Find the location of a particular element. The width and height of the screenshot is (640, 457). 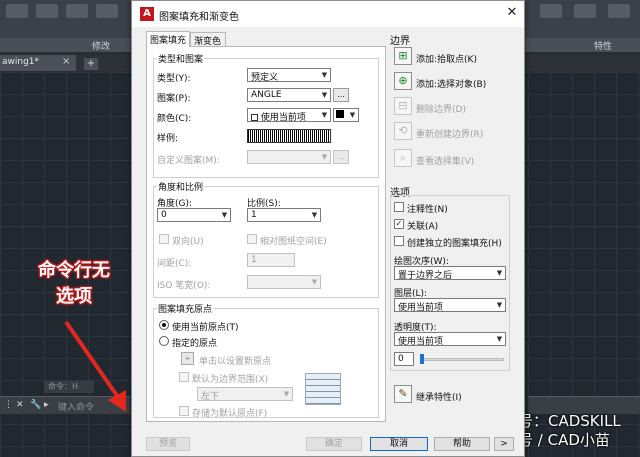

draw-order-select: 置于边界之后 ▼ is located at coordinates (450, 273).